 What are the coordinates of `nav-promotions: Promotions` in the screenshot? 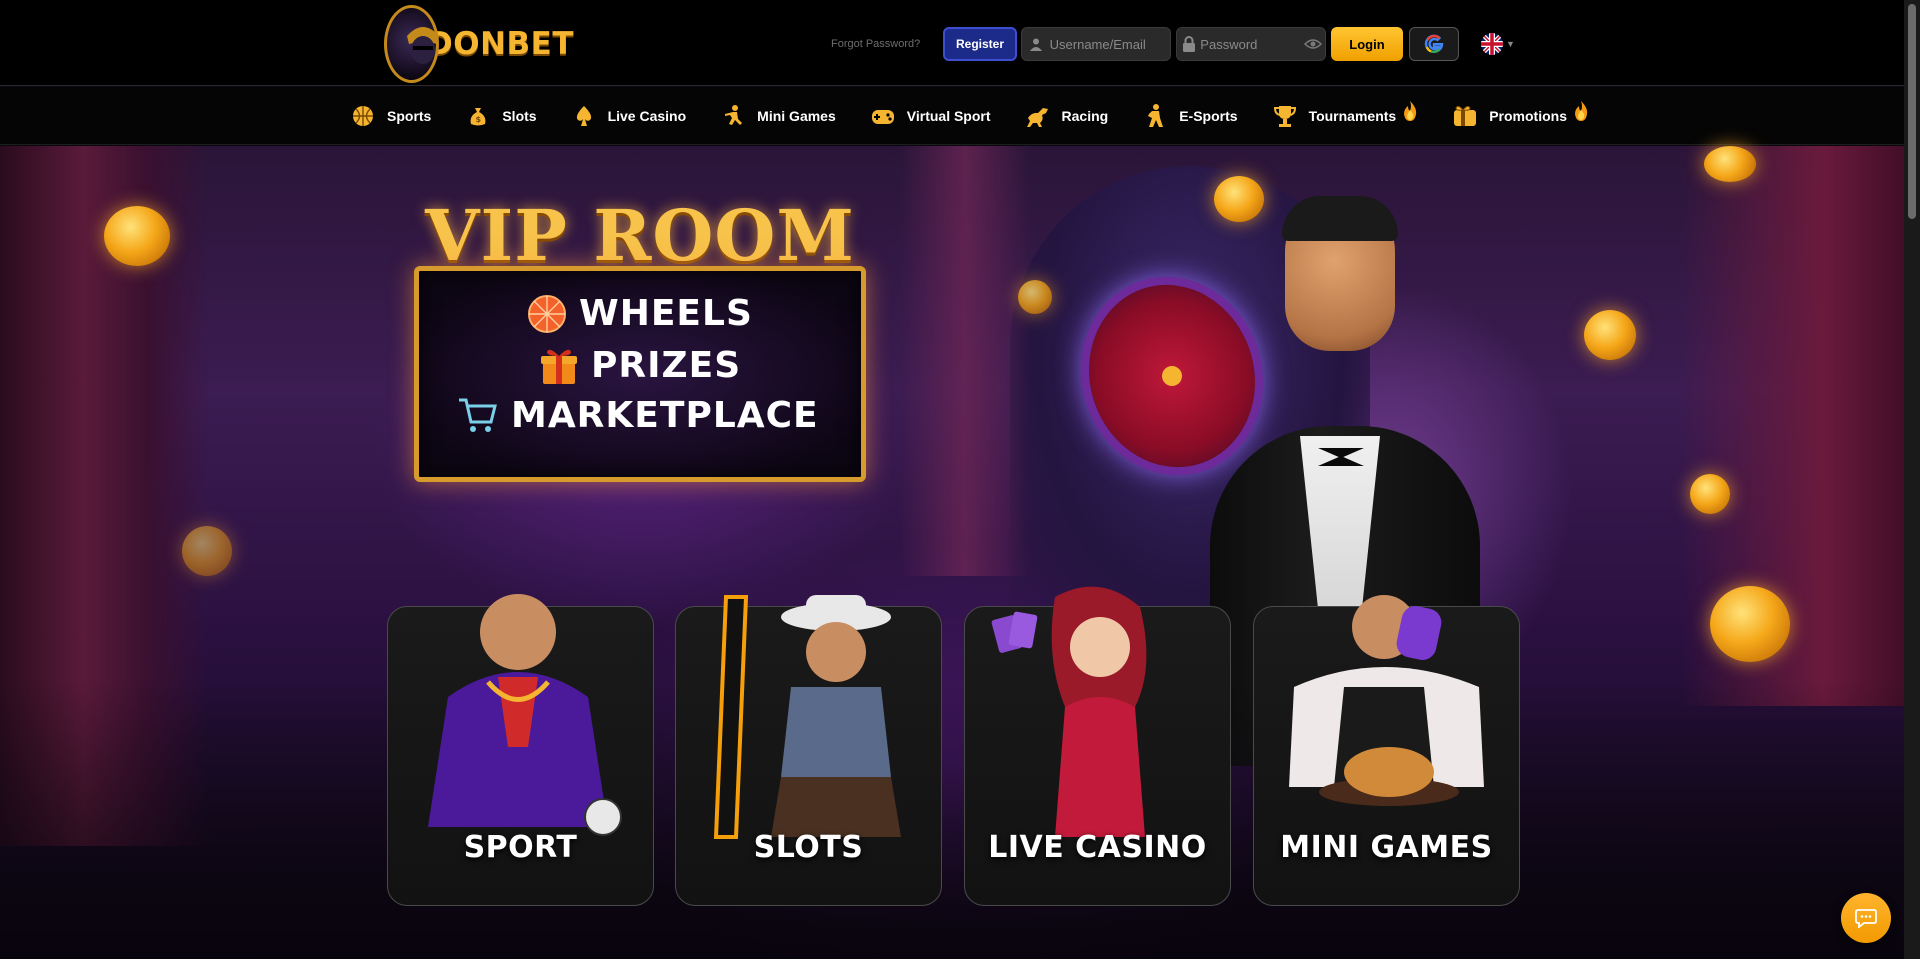 It's located at (1520, 116).